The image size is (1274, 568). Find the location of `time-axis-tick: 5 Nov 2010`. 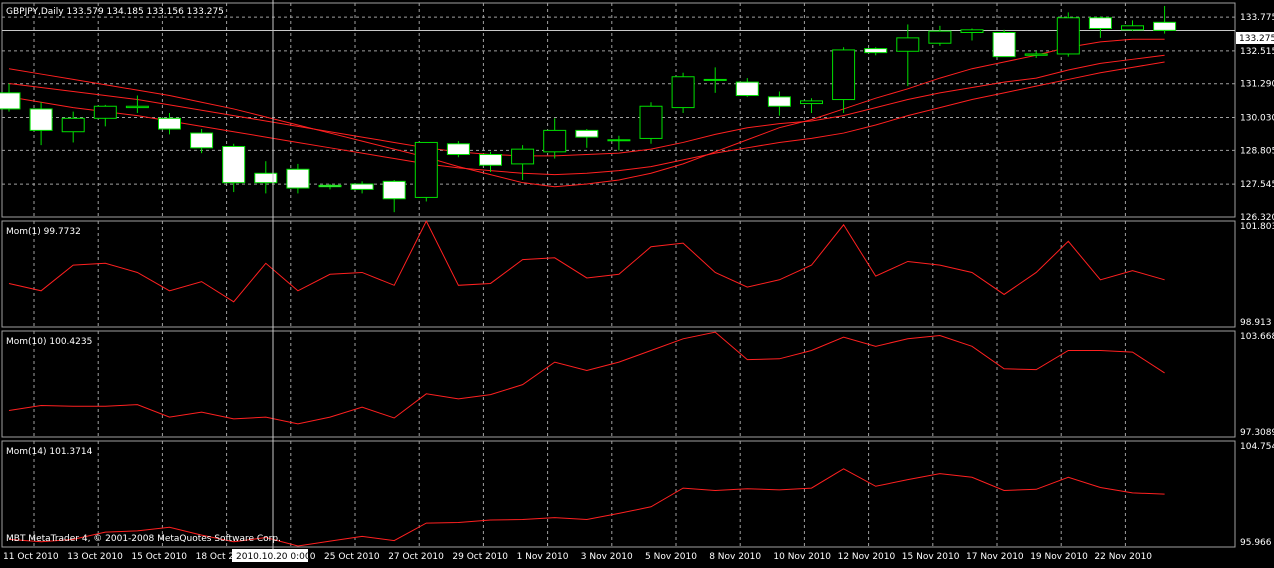

time-axis-tick: 5 Nov 2010 is located at coordinates (671, 557).